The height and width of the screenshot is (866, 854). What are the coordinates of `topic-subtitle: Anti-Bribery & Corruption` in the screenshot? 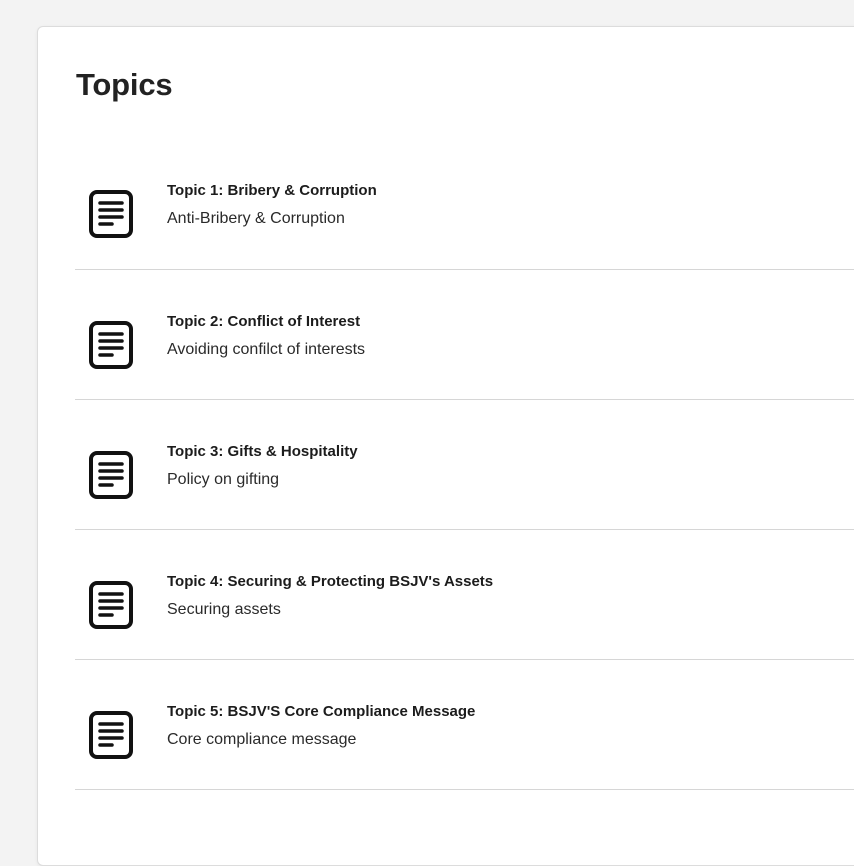 It's located at (256, 218).